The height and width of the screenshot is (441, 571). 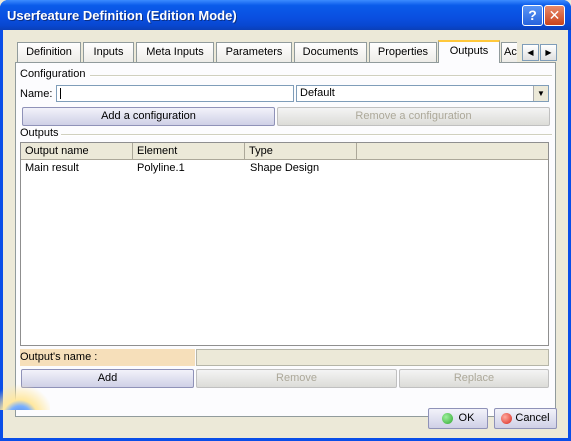 I want to click on outputs-divider, so click(x=306, y=135).